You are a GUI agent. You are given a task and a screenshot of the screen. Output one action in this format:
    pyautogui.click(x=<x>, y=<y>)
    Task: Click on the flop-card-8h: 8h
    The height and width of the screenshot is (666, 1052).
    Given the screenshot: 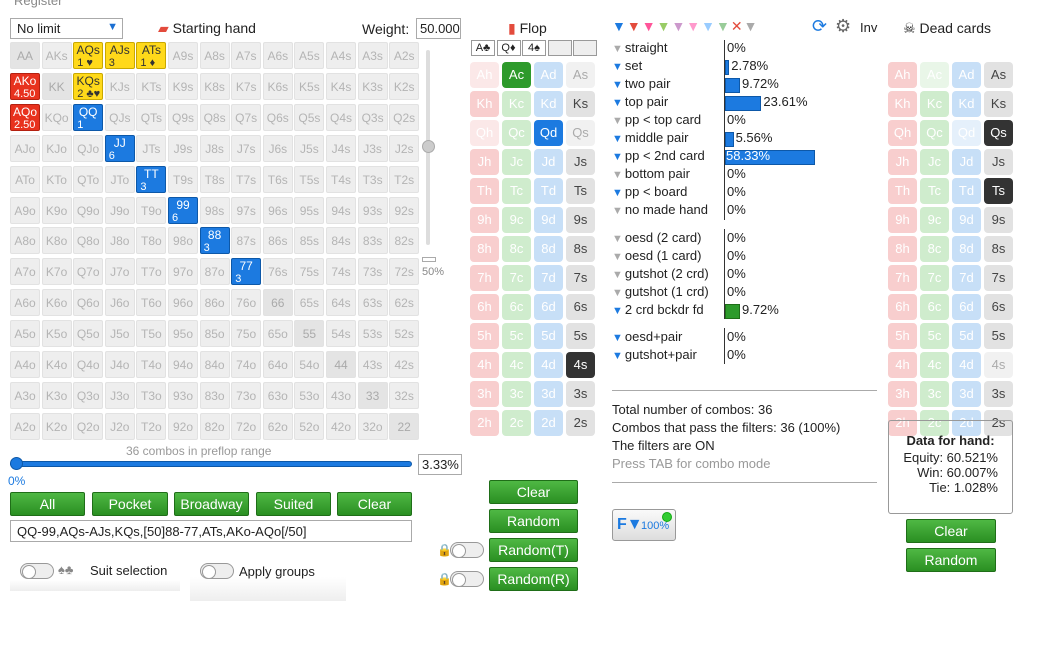 What is the action you would take?
    pyautogui.click(x=484, y=249)
    